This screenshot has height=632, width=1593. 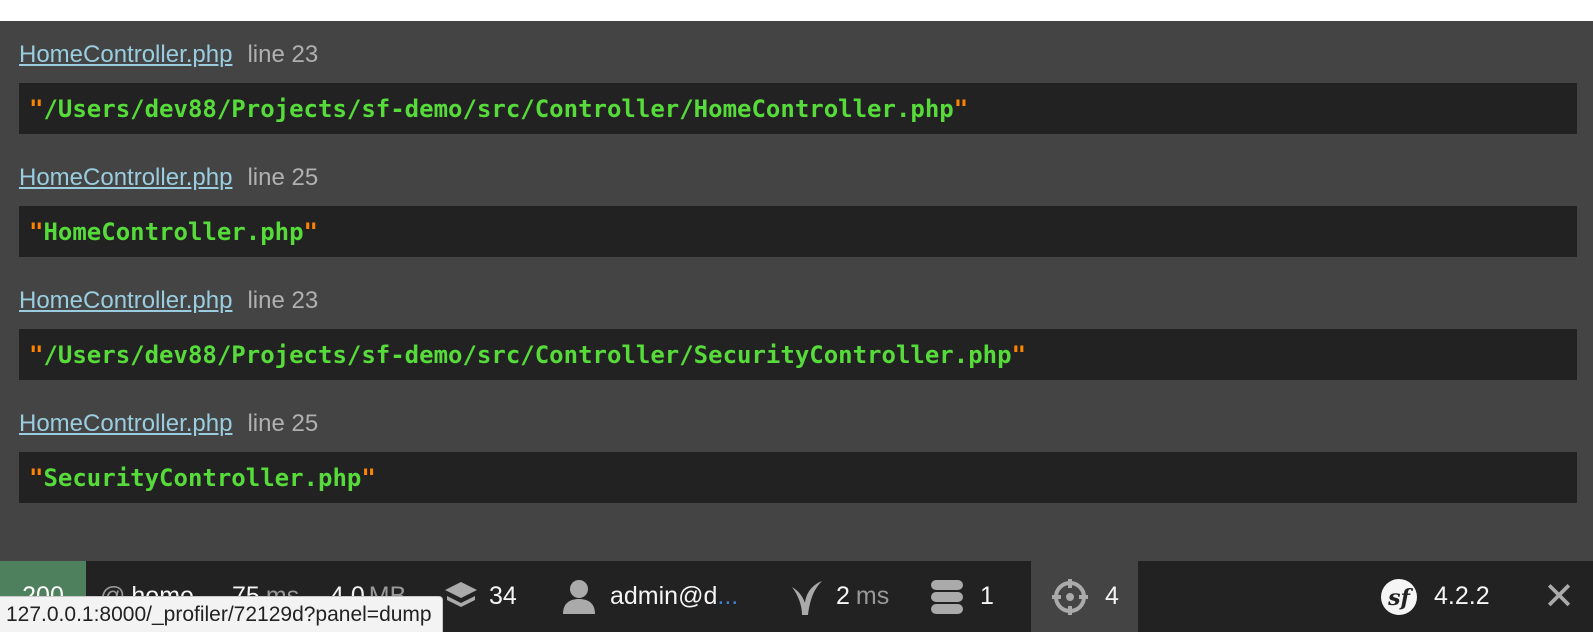 I want to click on dump-string: SecurityController.php, so click(x=202, y=477).